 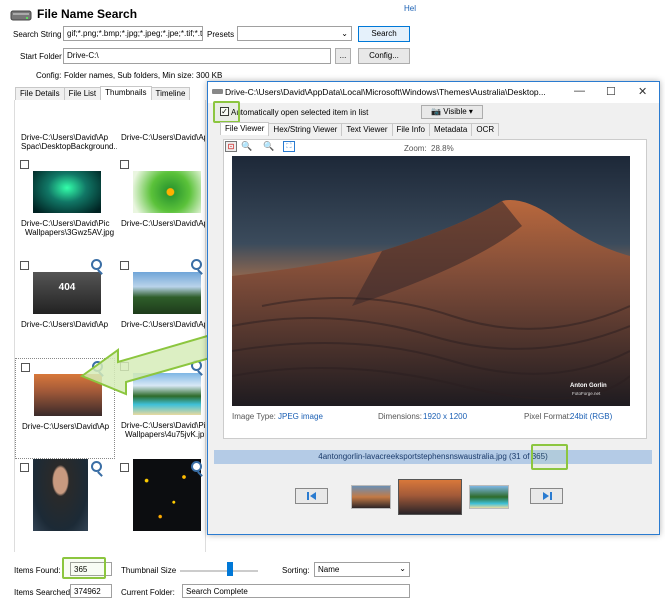 I want to click on previous-button, so click(x=311, y=496).